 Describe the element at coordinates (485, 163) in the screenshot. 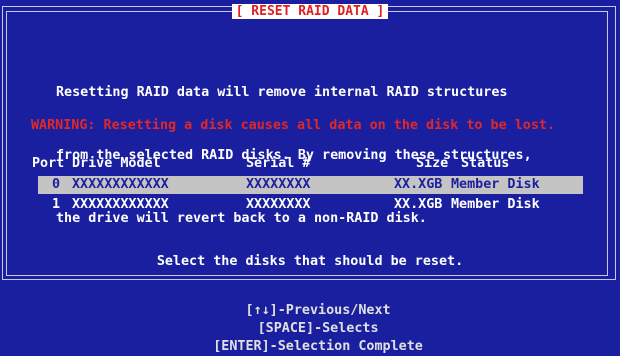

I see `header-status: Status` at that location.